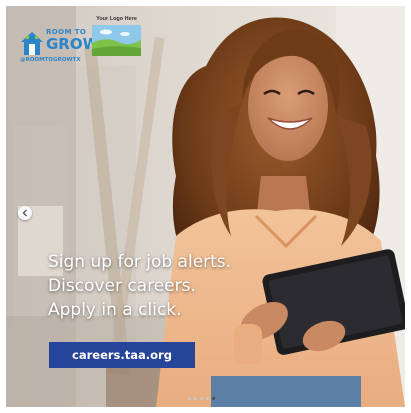 This screenshot has height=413, width=411. I want to click on room-to-grow-logo: ROOM TO GROW @ROOMTOGROWTX, so click(58, 45).